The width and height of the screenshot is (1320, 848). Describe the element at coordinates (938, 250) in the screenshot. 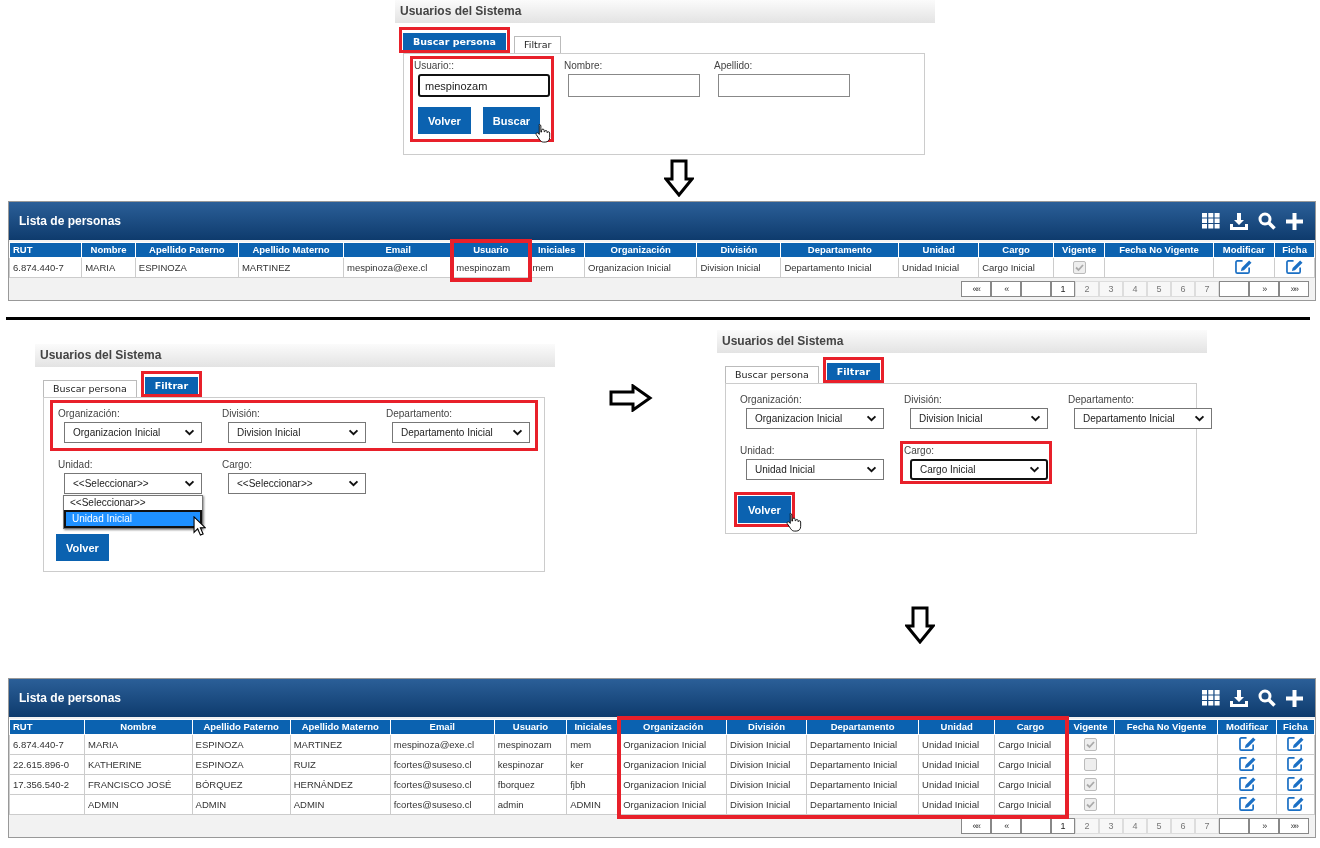

I see `column-header: Unidad` at that location.